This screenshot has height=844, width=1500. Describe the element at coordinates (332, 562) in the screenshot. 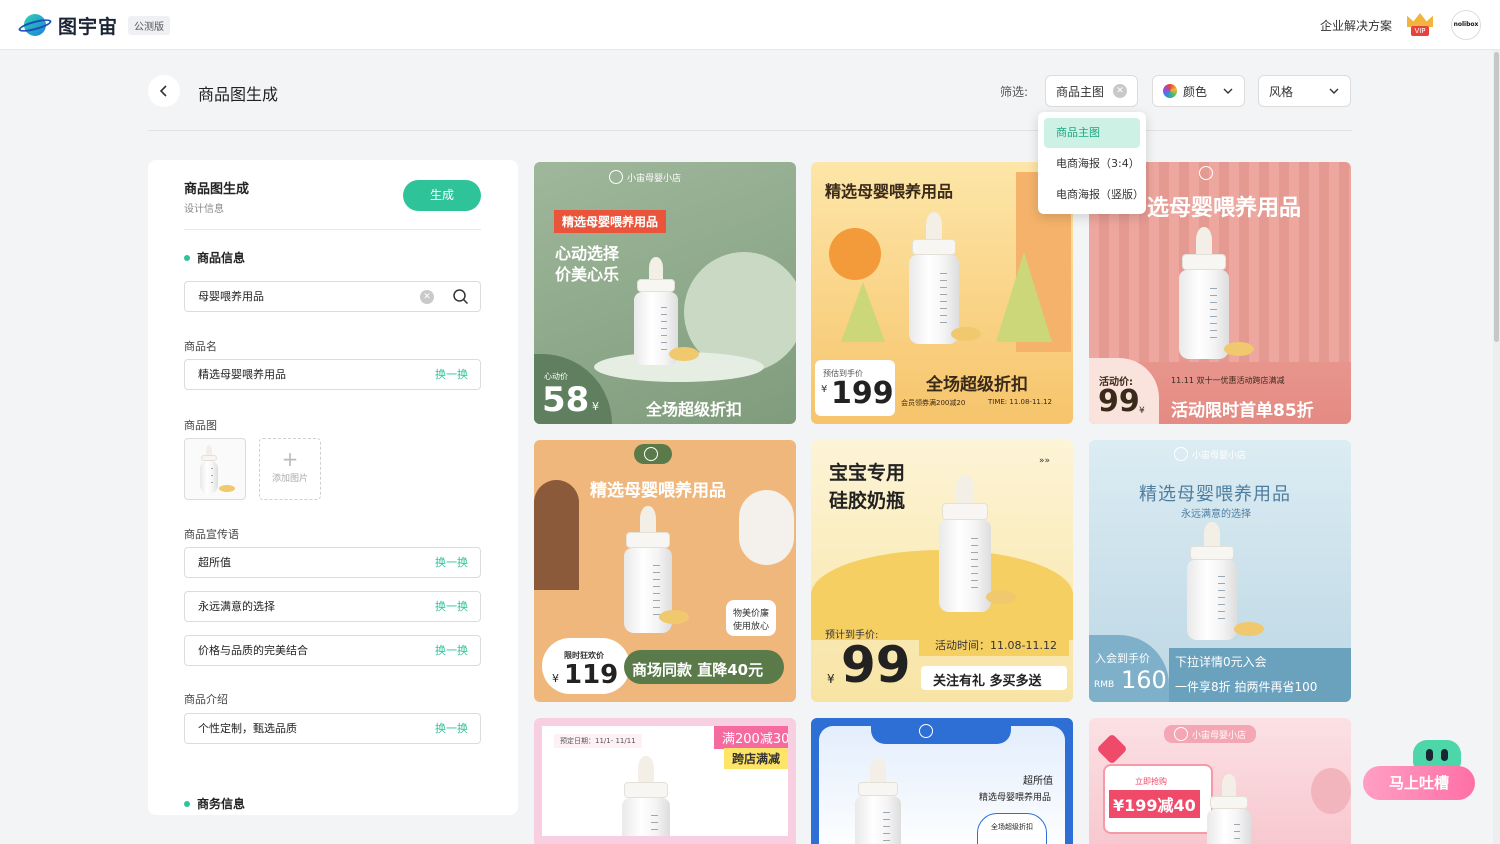

I see `slogan-field-1: 超所值 换一换` at that location.